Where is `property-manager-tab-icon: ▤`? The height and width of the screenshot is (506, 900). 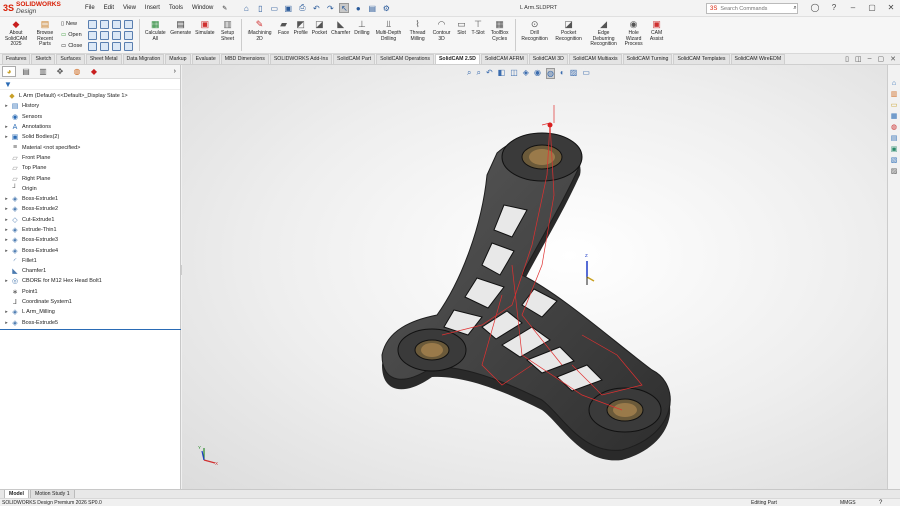
property-manager-tab-icon: ▤ is located at coordinates (26, 71).